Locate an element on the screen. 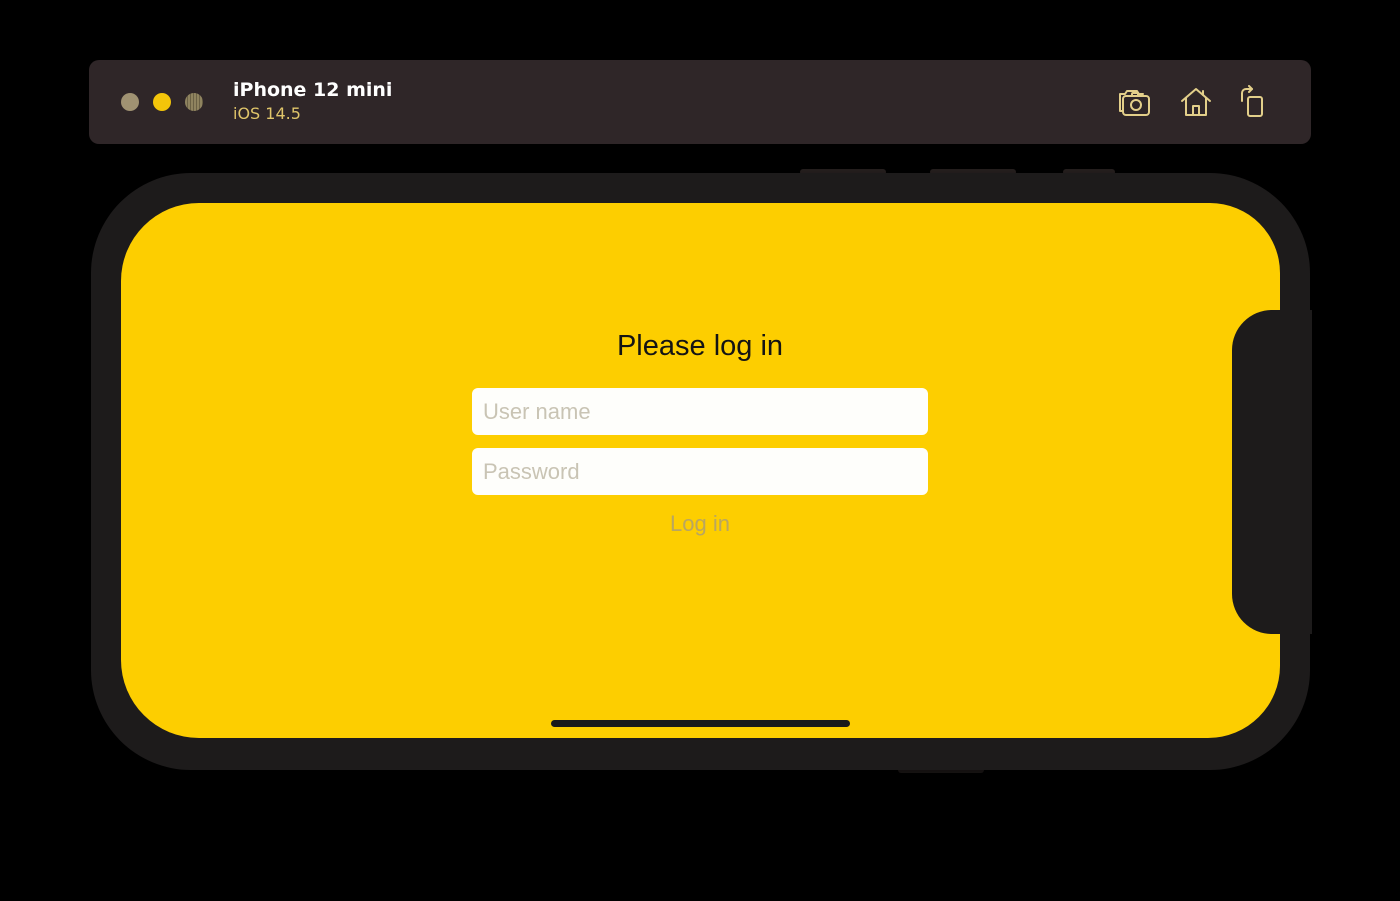 This screenshot has height=901, width=1400. rotate-icon is located at coordinates (1254, 102).